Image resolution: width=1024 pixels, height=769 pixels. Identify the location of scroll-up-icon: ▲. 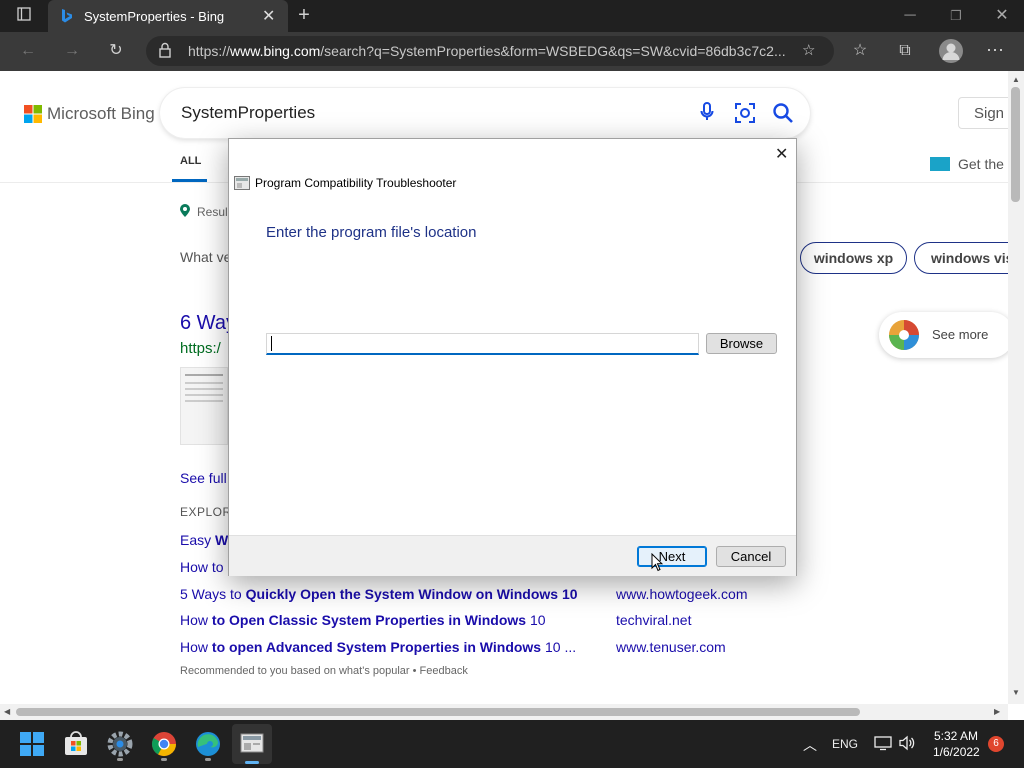
(1016, 79).